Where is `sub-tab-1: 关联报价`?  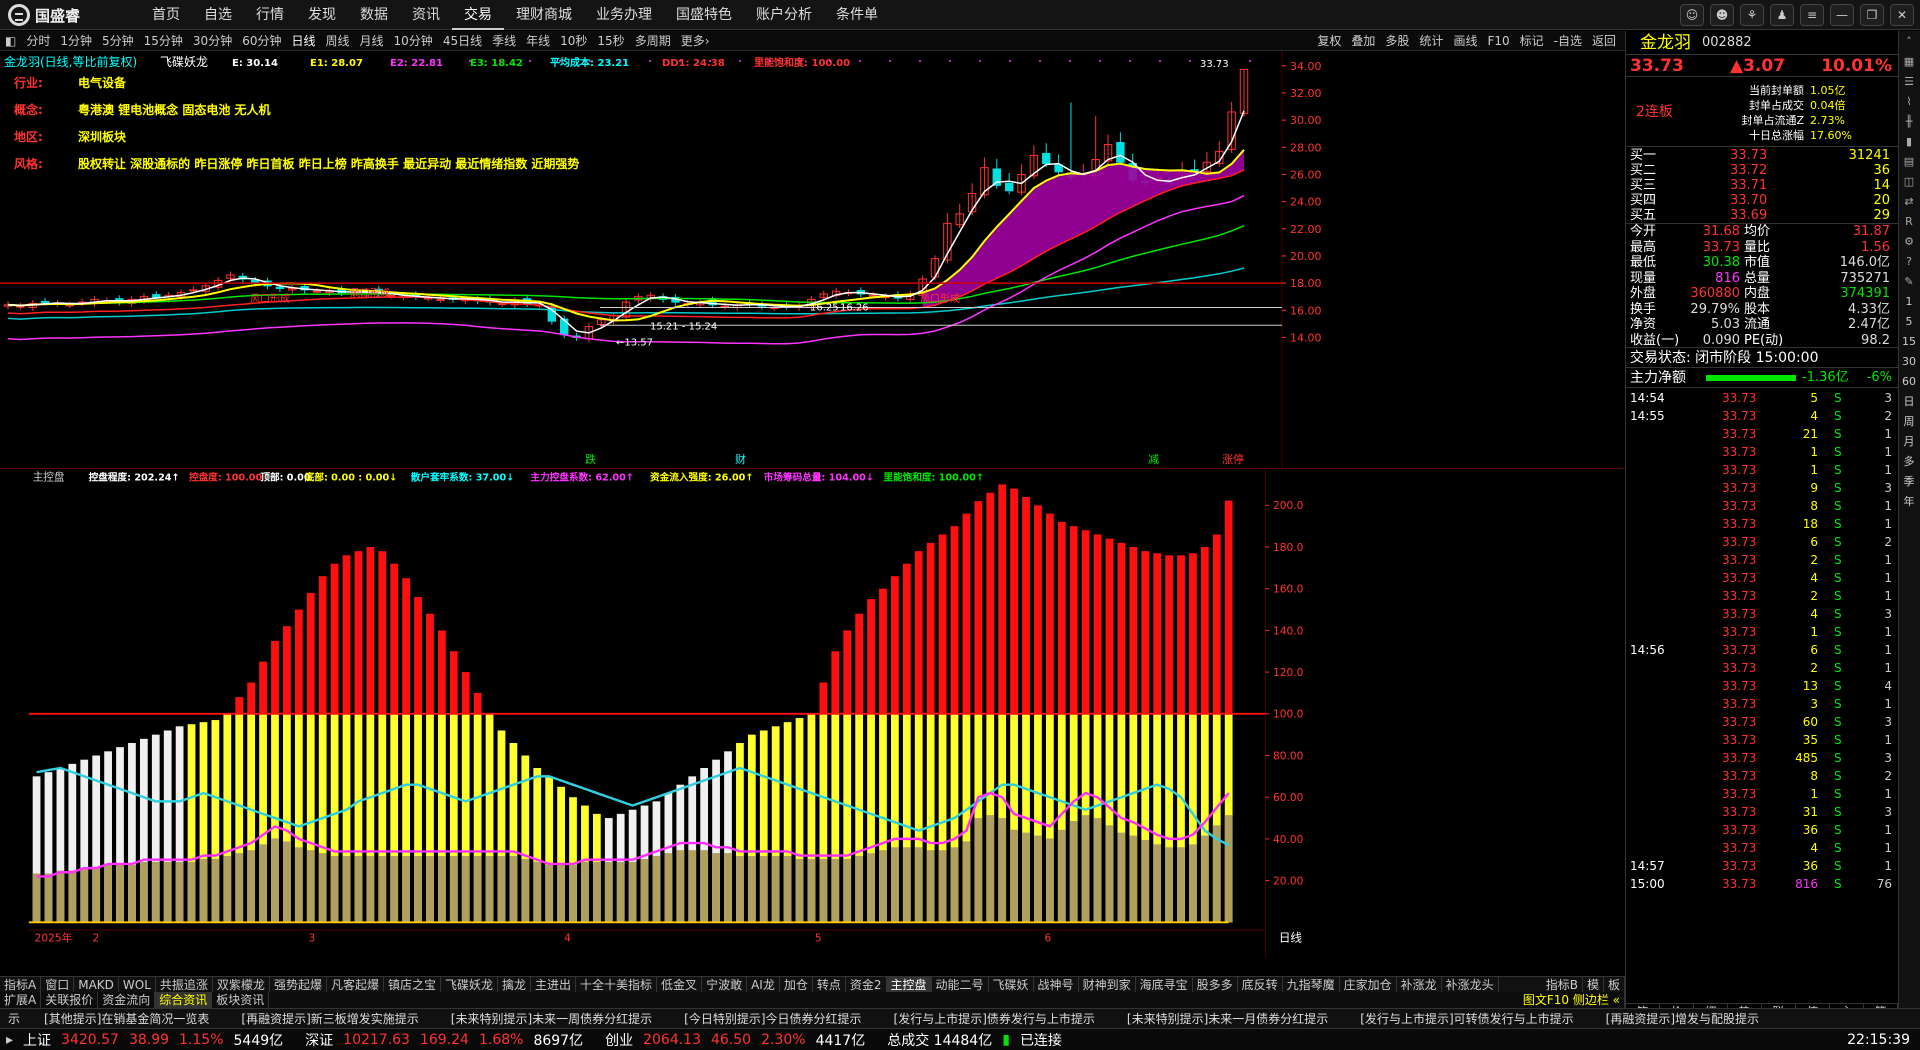 sub-tab-1: 关联报价 is located at coordinates (70, 1000).